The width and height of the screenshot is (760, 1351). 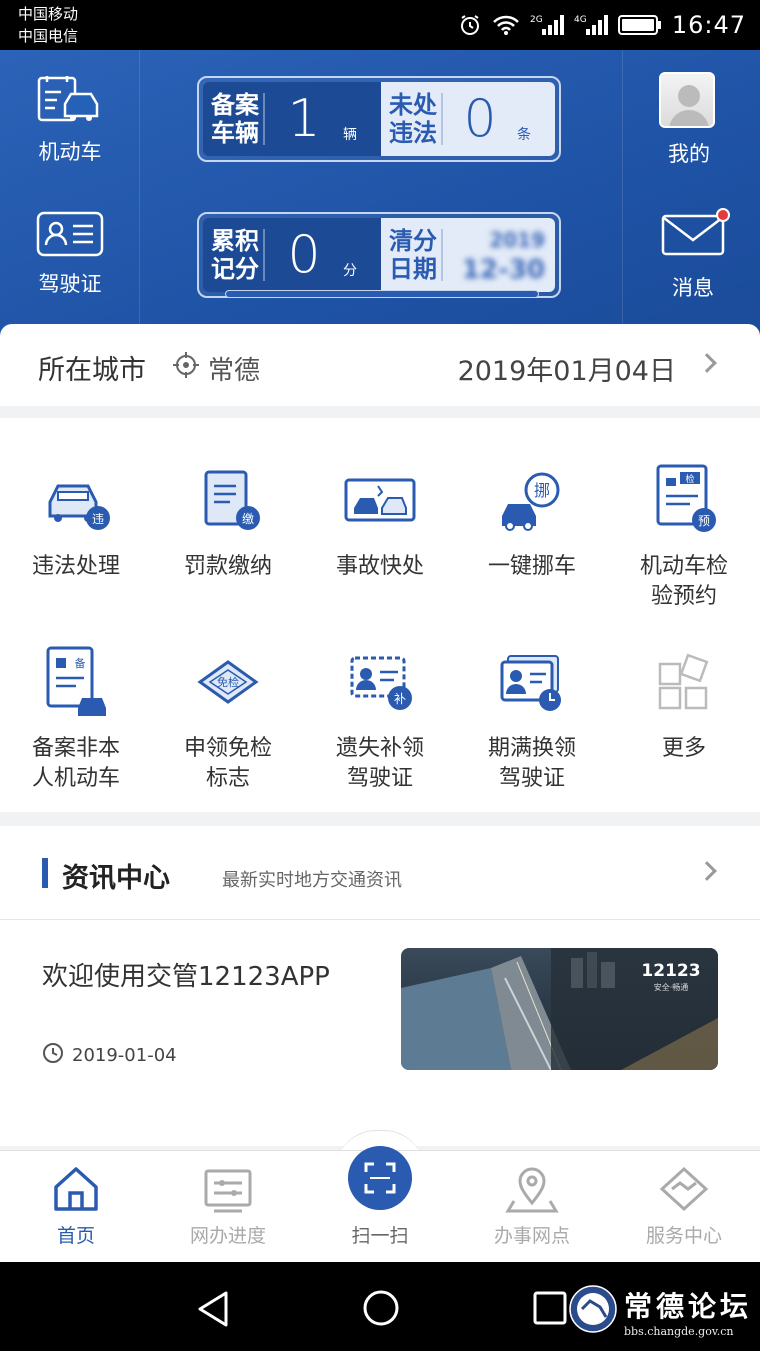 What do you see at coordinates (708, 25) in the screenshot?
I see `clock-time: 16:47` at bounding box center [708, 25].